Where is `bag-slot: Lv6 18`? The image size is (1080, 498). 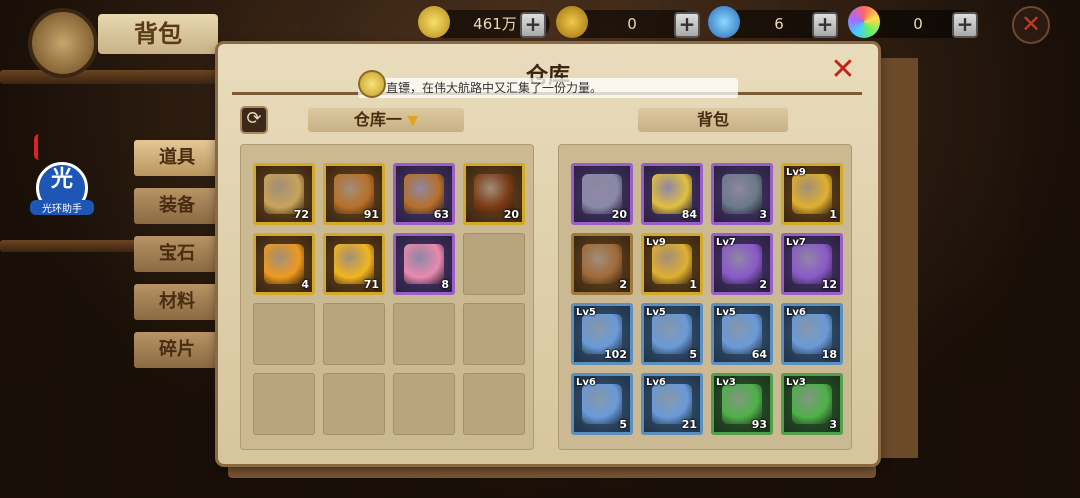 bag-slot: Lv6 18 is located at coordinates (812, 334).